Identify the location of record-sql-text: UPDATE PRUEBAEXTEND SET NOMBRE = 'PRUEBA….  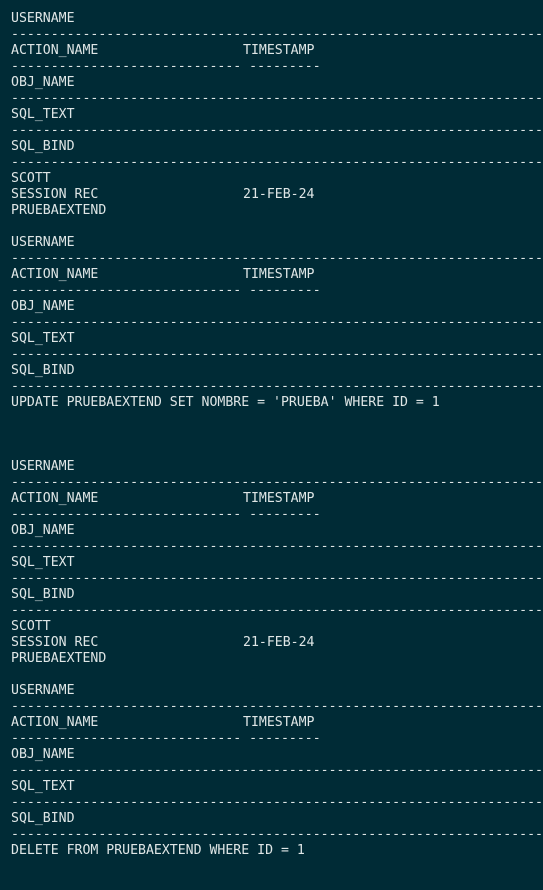
(225, 402).